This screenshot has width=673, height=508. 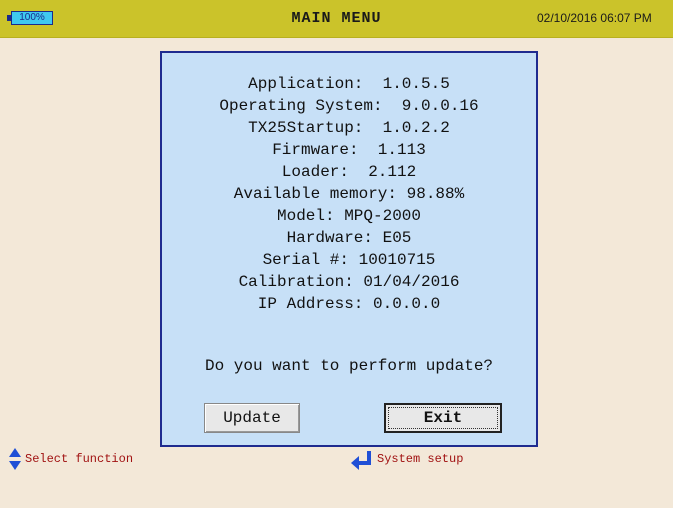 I want to click on info-available-memory: Available memory: 98.88%, so click(x=349, y=194).